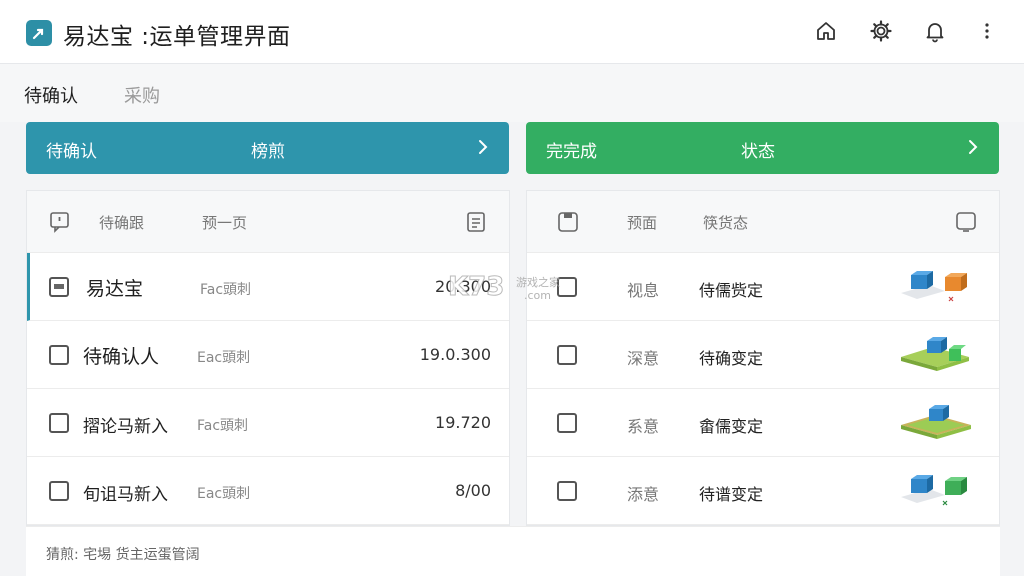 The width and height of the screenshot is (1024, 576). What do you see at coordinates (125, 427) in the screenshot?
I see `row-name: 摺论马新入` at bounding box center [125, 427].